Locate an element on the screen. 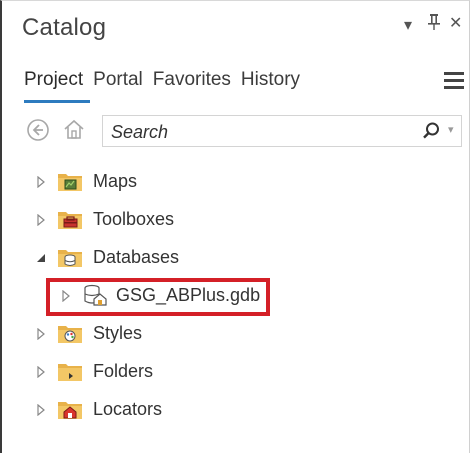 The width and height of the screenshot is (472, 453). tree-item-label: Locators is located at coordinates (128, 408).